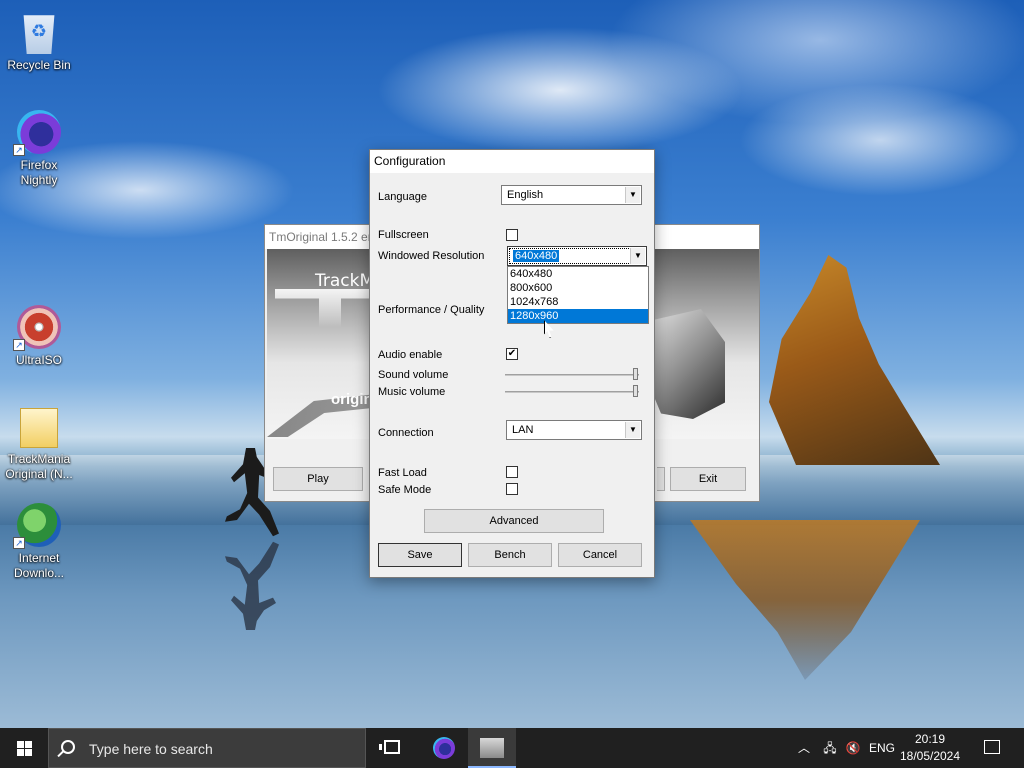 This screenshot has width=1024, height=768. What do you see at coordinates (804, 748) in the screenshot?
I see `show-hidden-icons-chevron-icon: ︿` at bounding box center [804, 748].